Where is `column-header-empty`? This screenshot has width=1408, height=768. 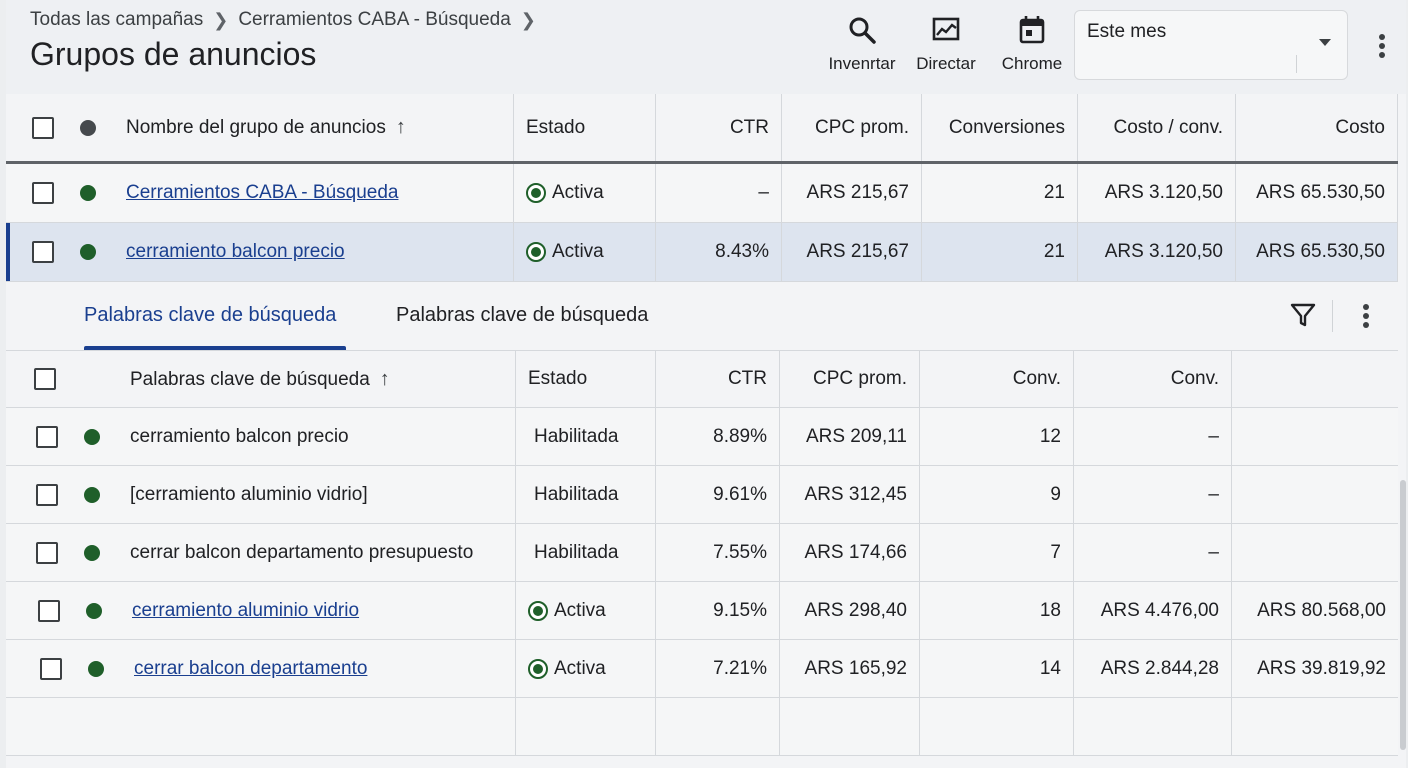
column-header-empty is located at coordinates (1315, 379).